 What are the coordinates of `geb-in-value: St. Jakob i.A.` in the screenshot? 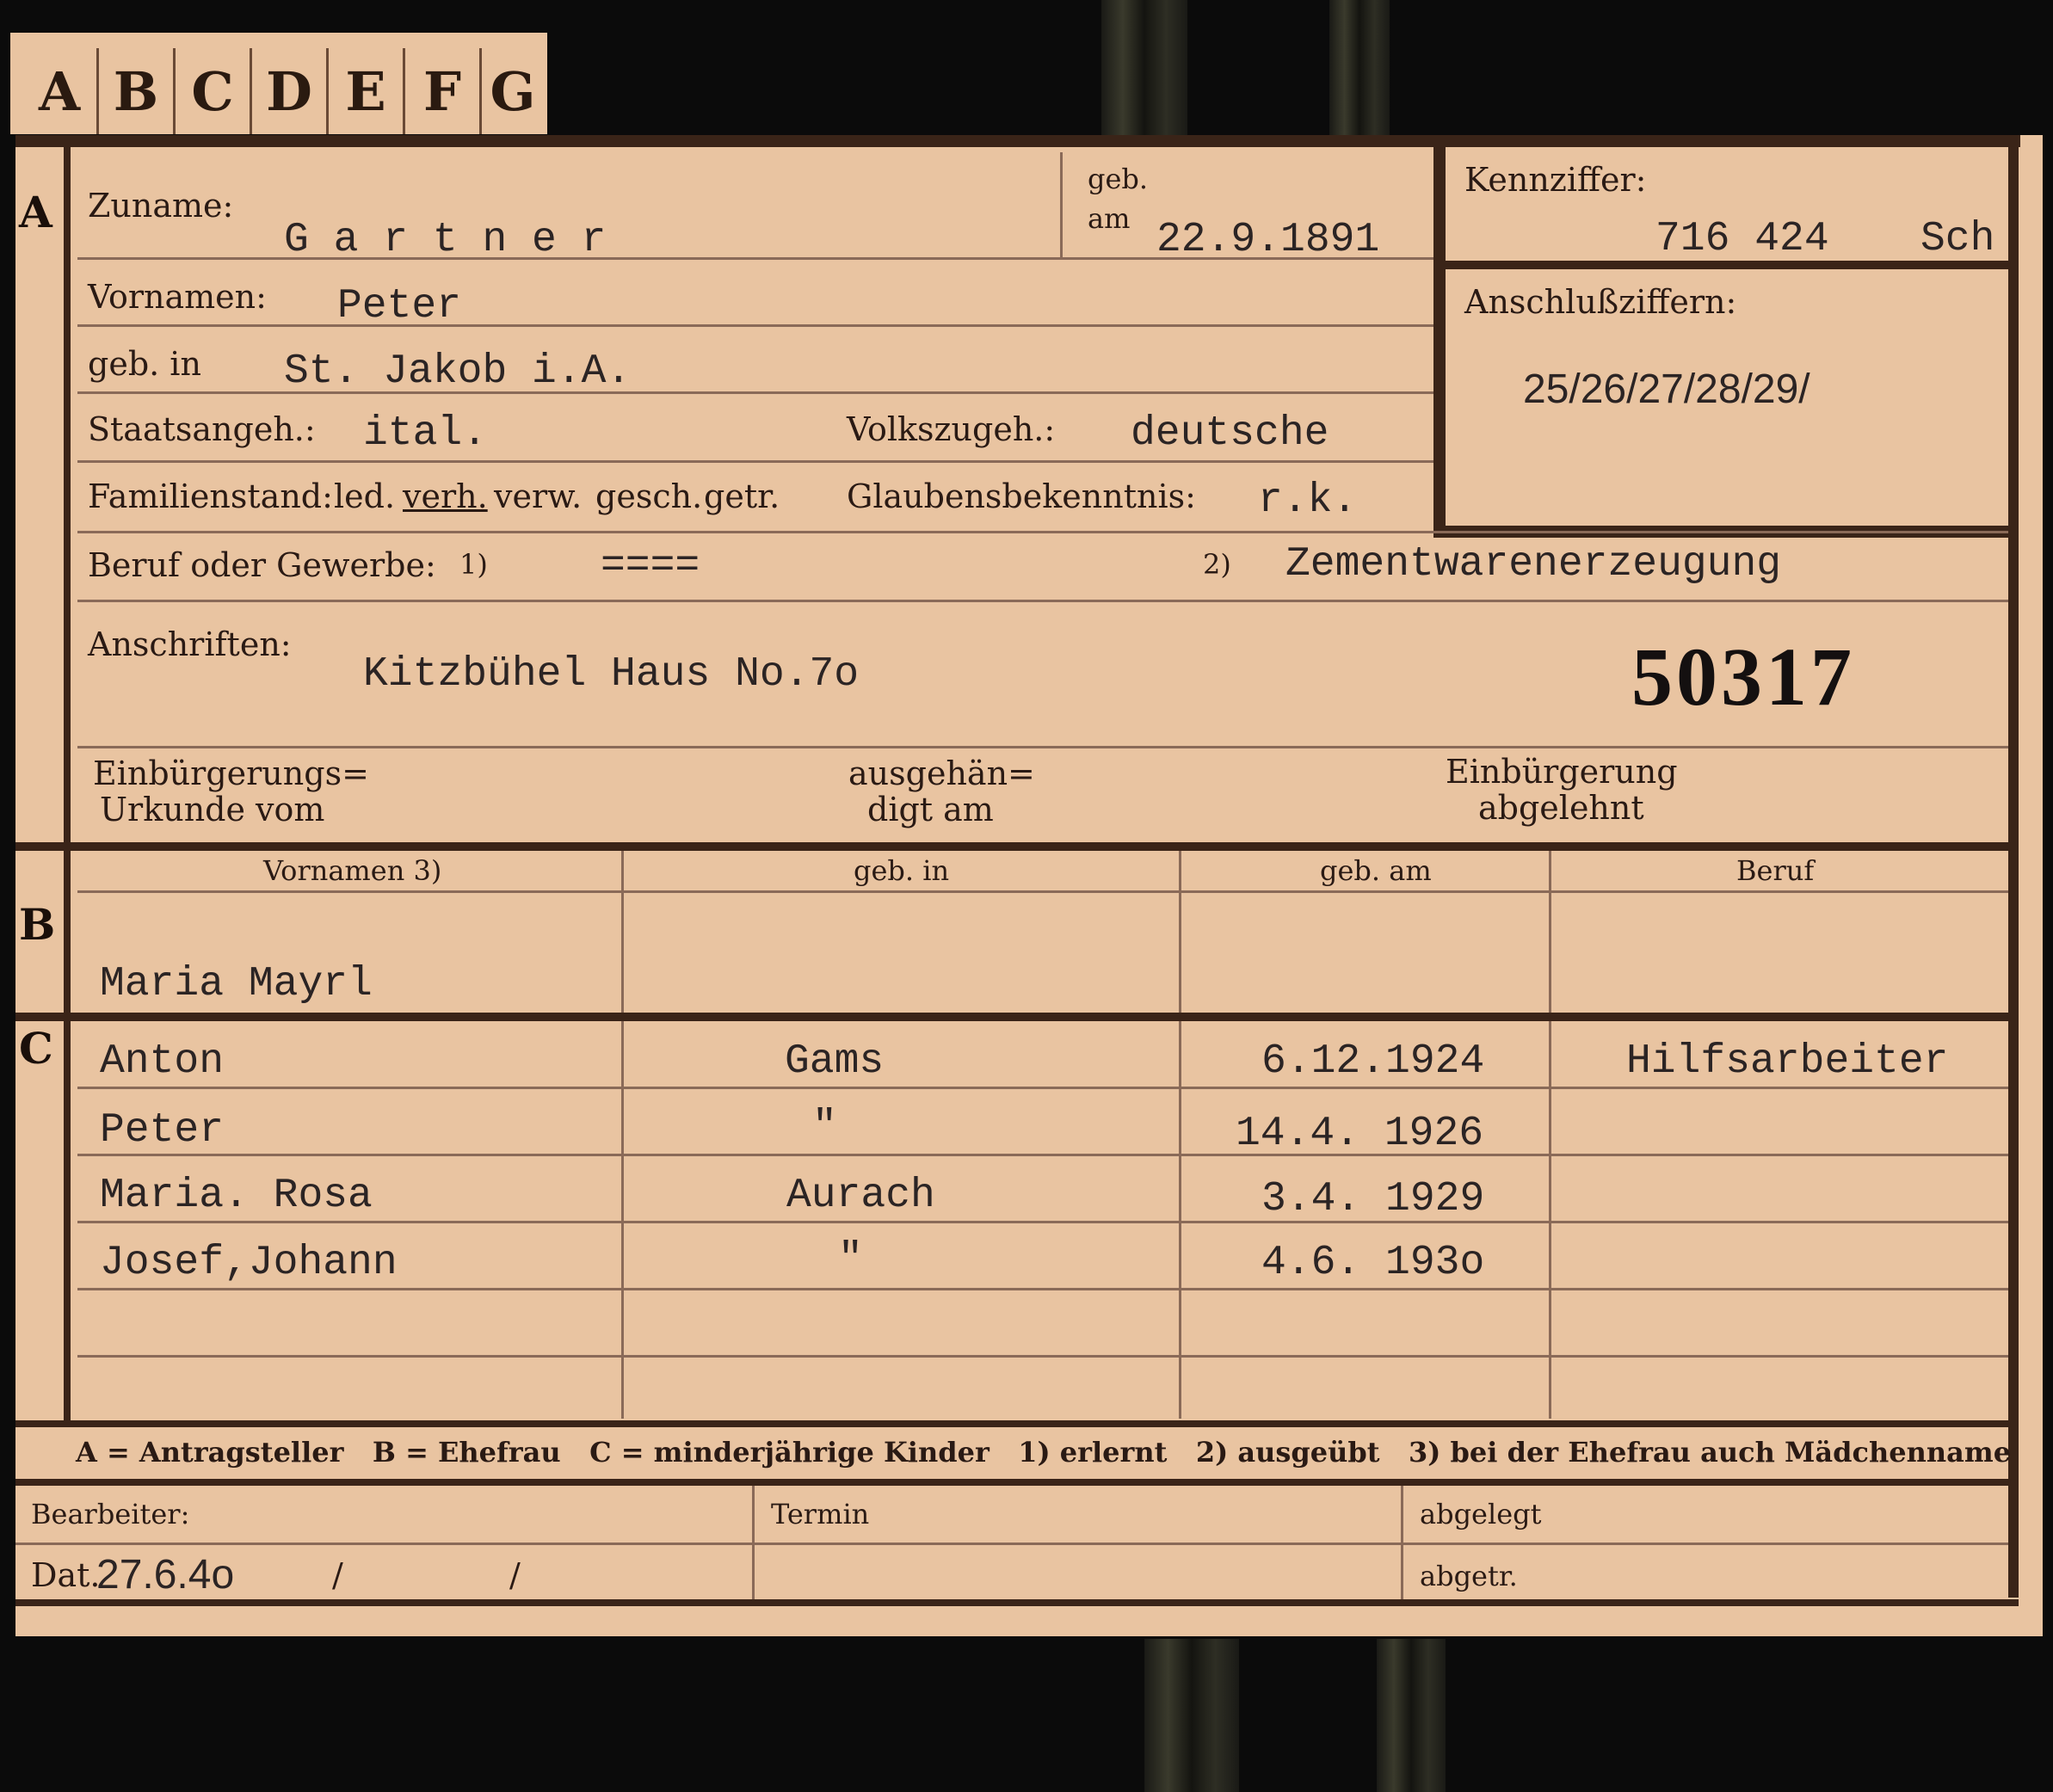 It's located at (458, 371).